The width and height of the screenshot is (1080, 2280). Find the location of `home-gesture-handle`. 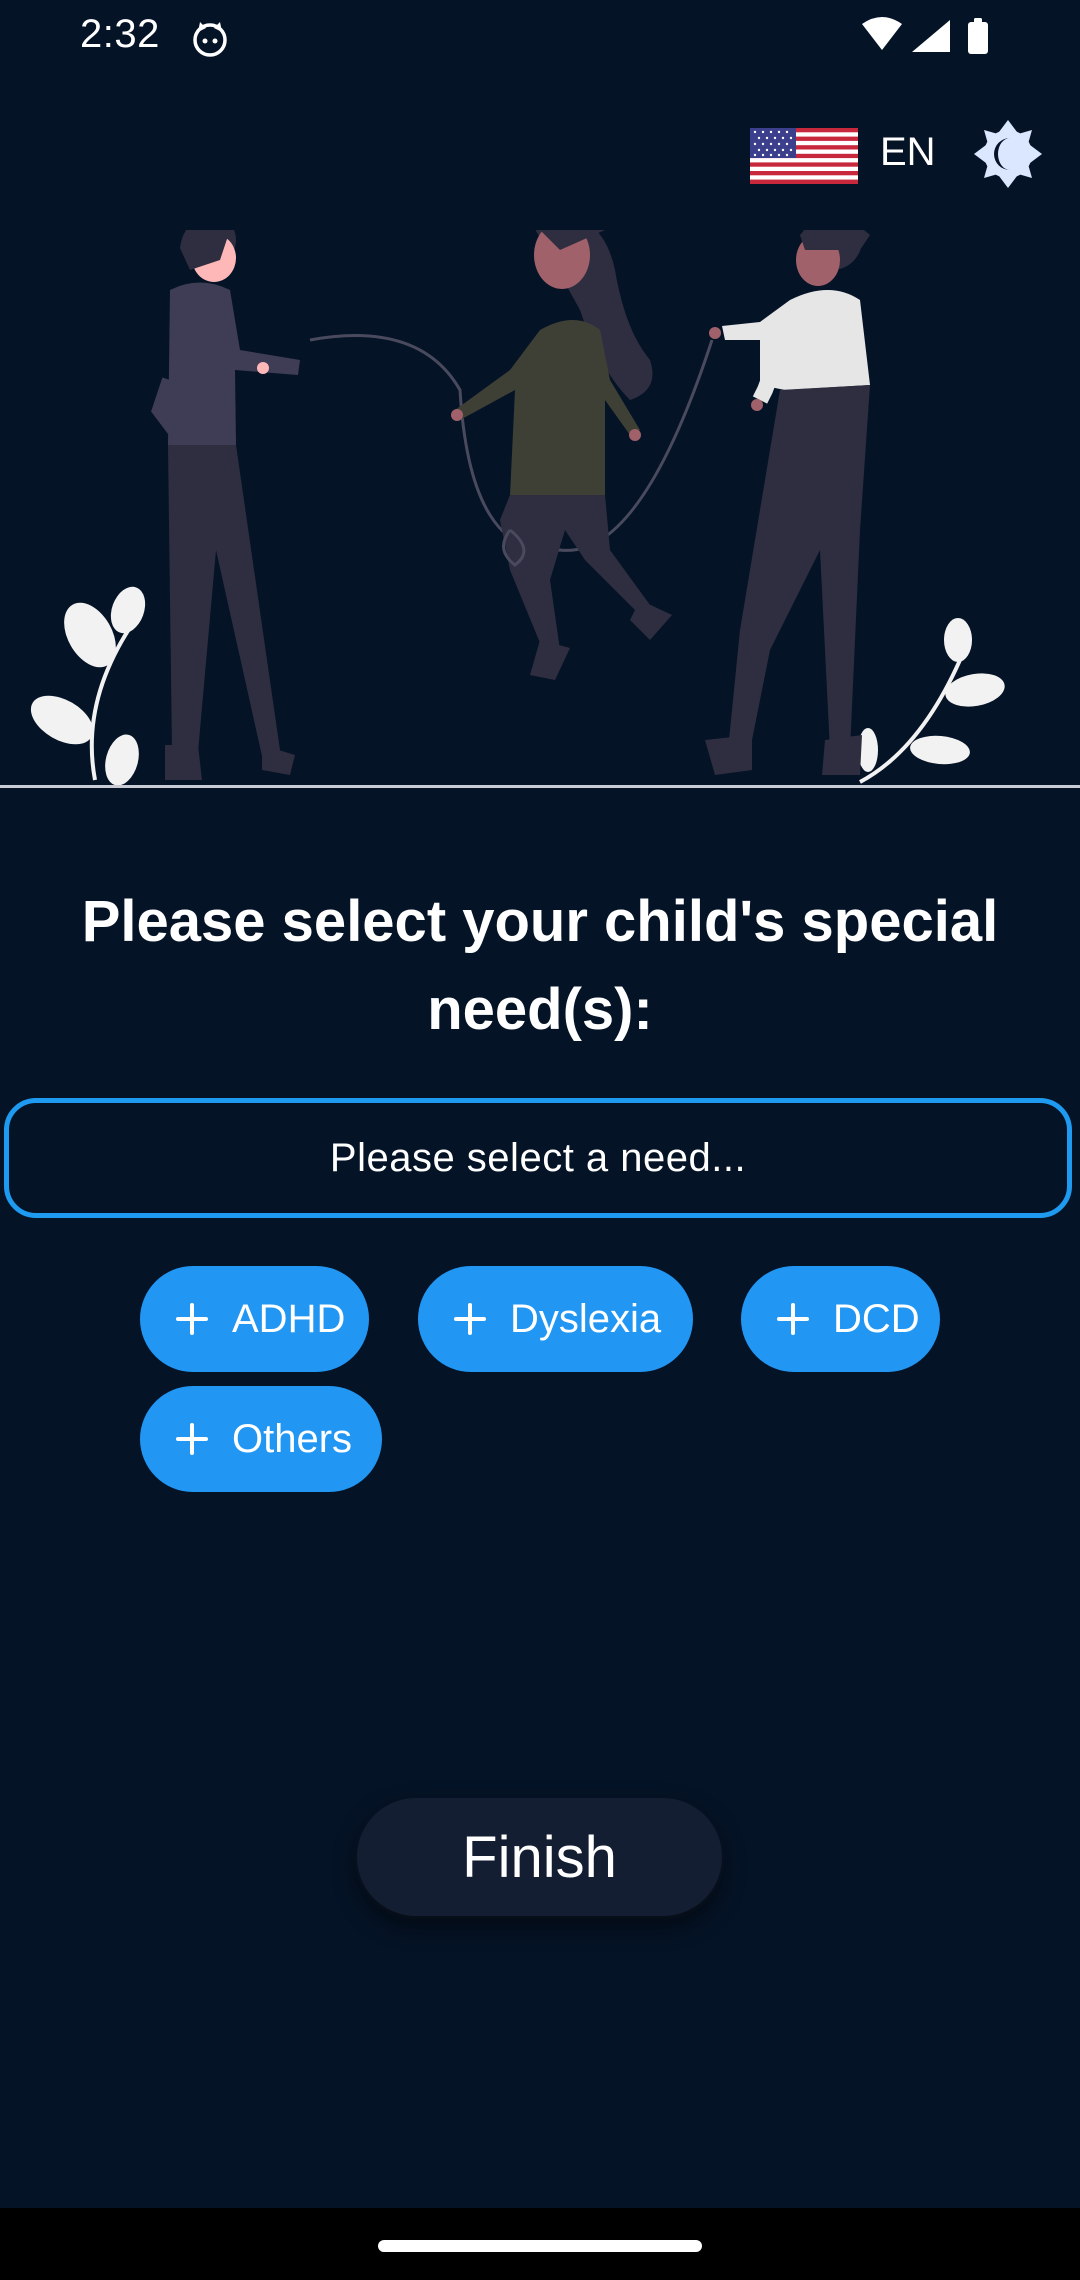

home-gesture-handle is located at coordinates (540, 2246).